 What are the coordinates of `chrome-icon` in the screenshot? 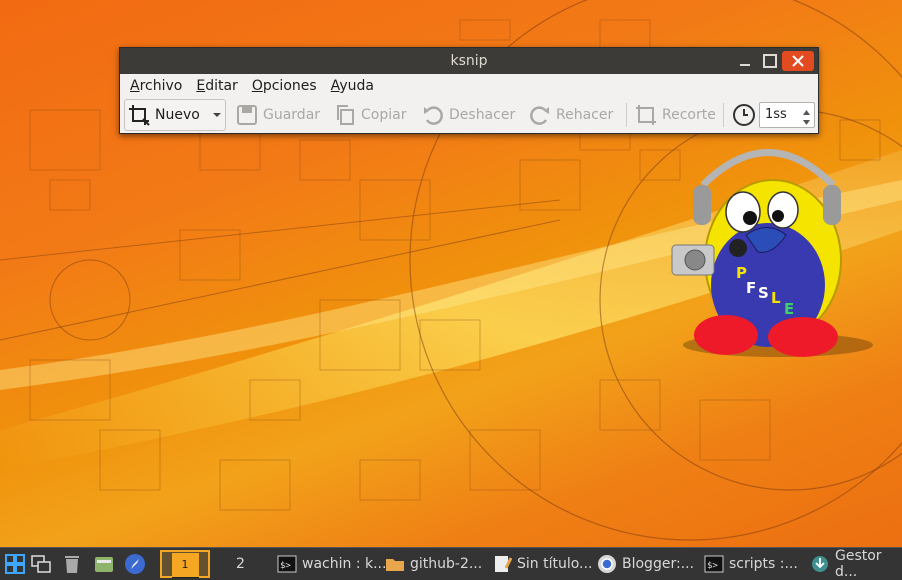 It's located at (607, 564).